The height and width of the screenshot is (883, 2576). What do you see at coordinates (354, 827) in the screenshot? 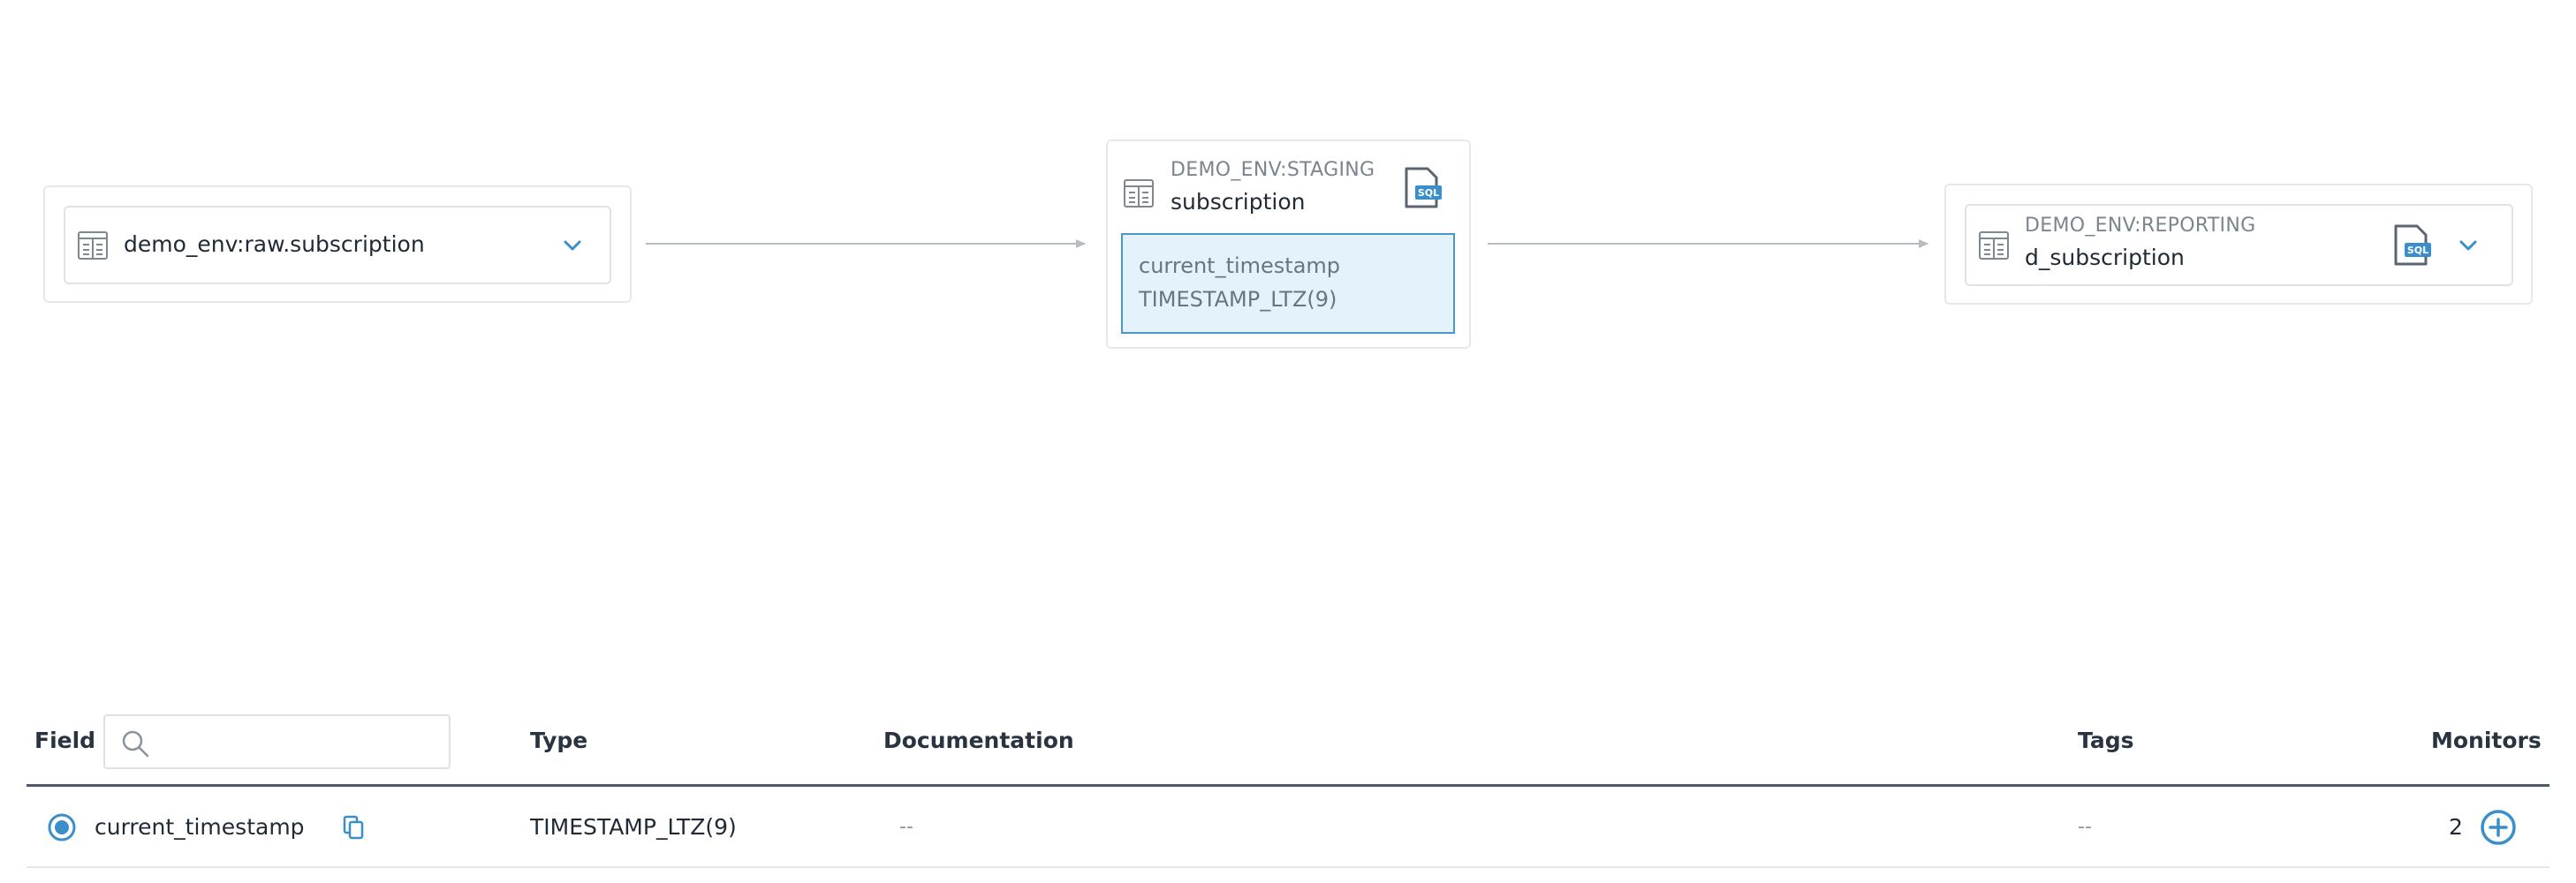
I see `copy-icon` at bounding box center [354, 827].